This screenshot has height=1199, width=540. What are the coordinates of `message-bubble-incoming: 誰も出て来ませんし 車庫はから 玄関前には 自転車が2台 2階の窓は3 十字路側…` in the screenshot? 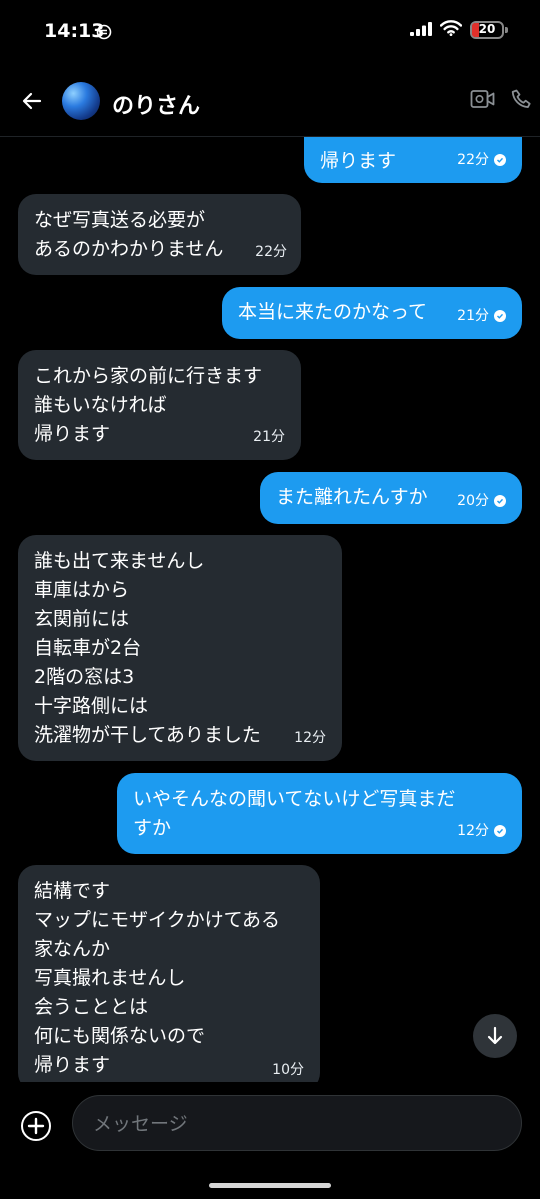 It's located at (180, 648).